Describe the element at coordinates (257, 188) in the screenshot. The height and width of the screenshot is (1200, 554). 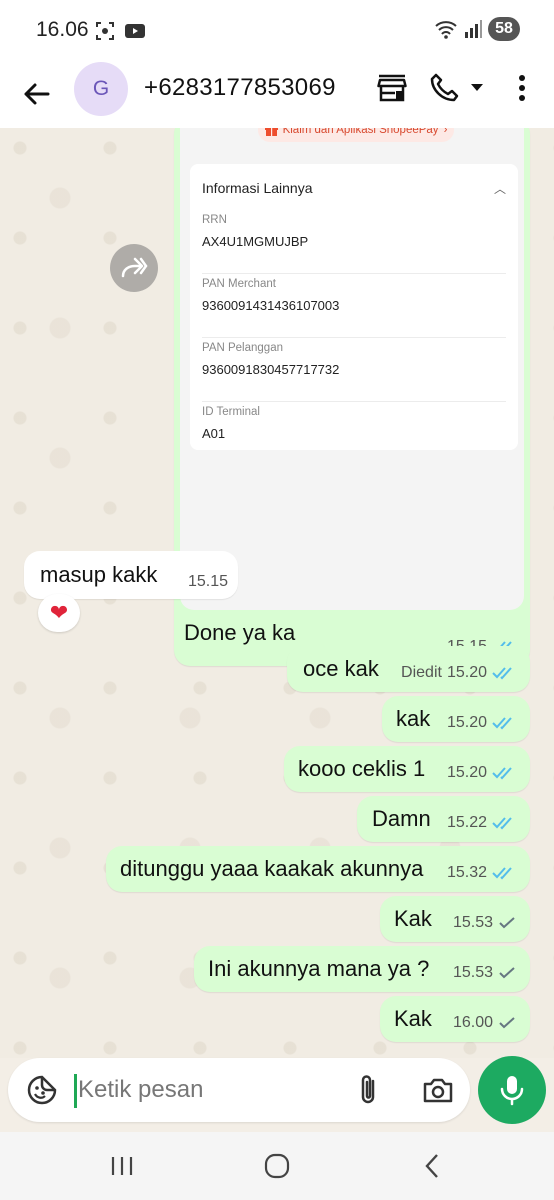
I see `info-section-title: Informasi Lainnya` at that location.